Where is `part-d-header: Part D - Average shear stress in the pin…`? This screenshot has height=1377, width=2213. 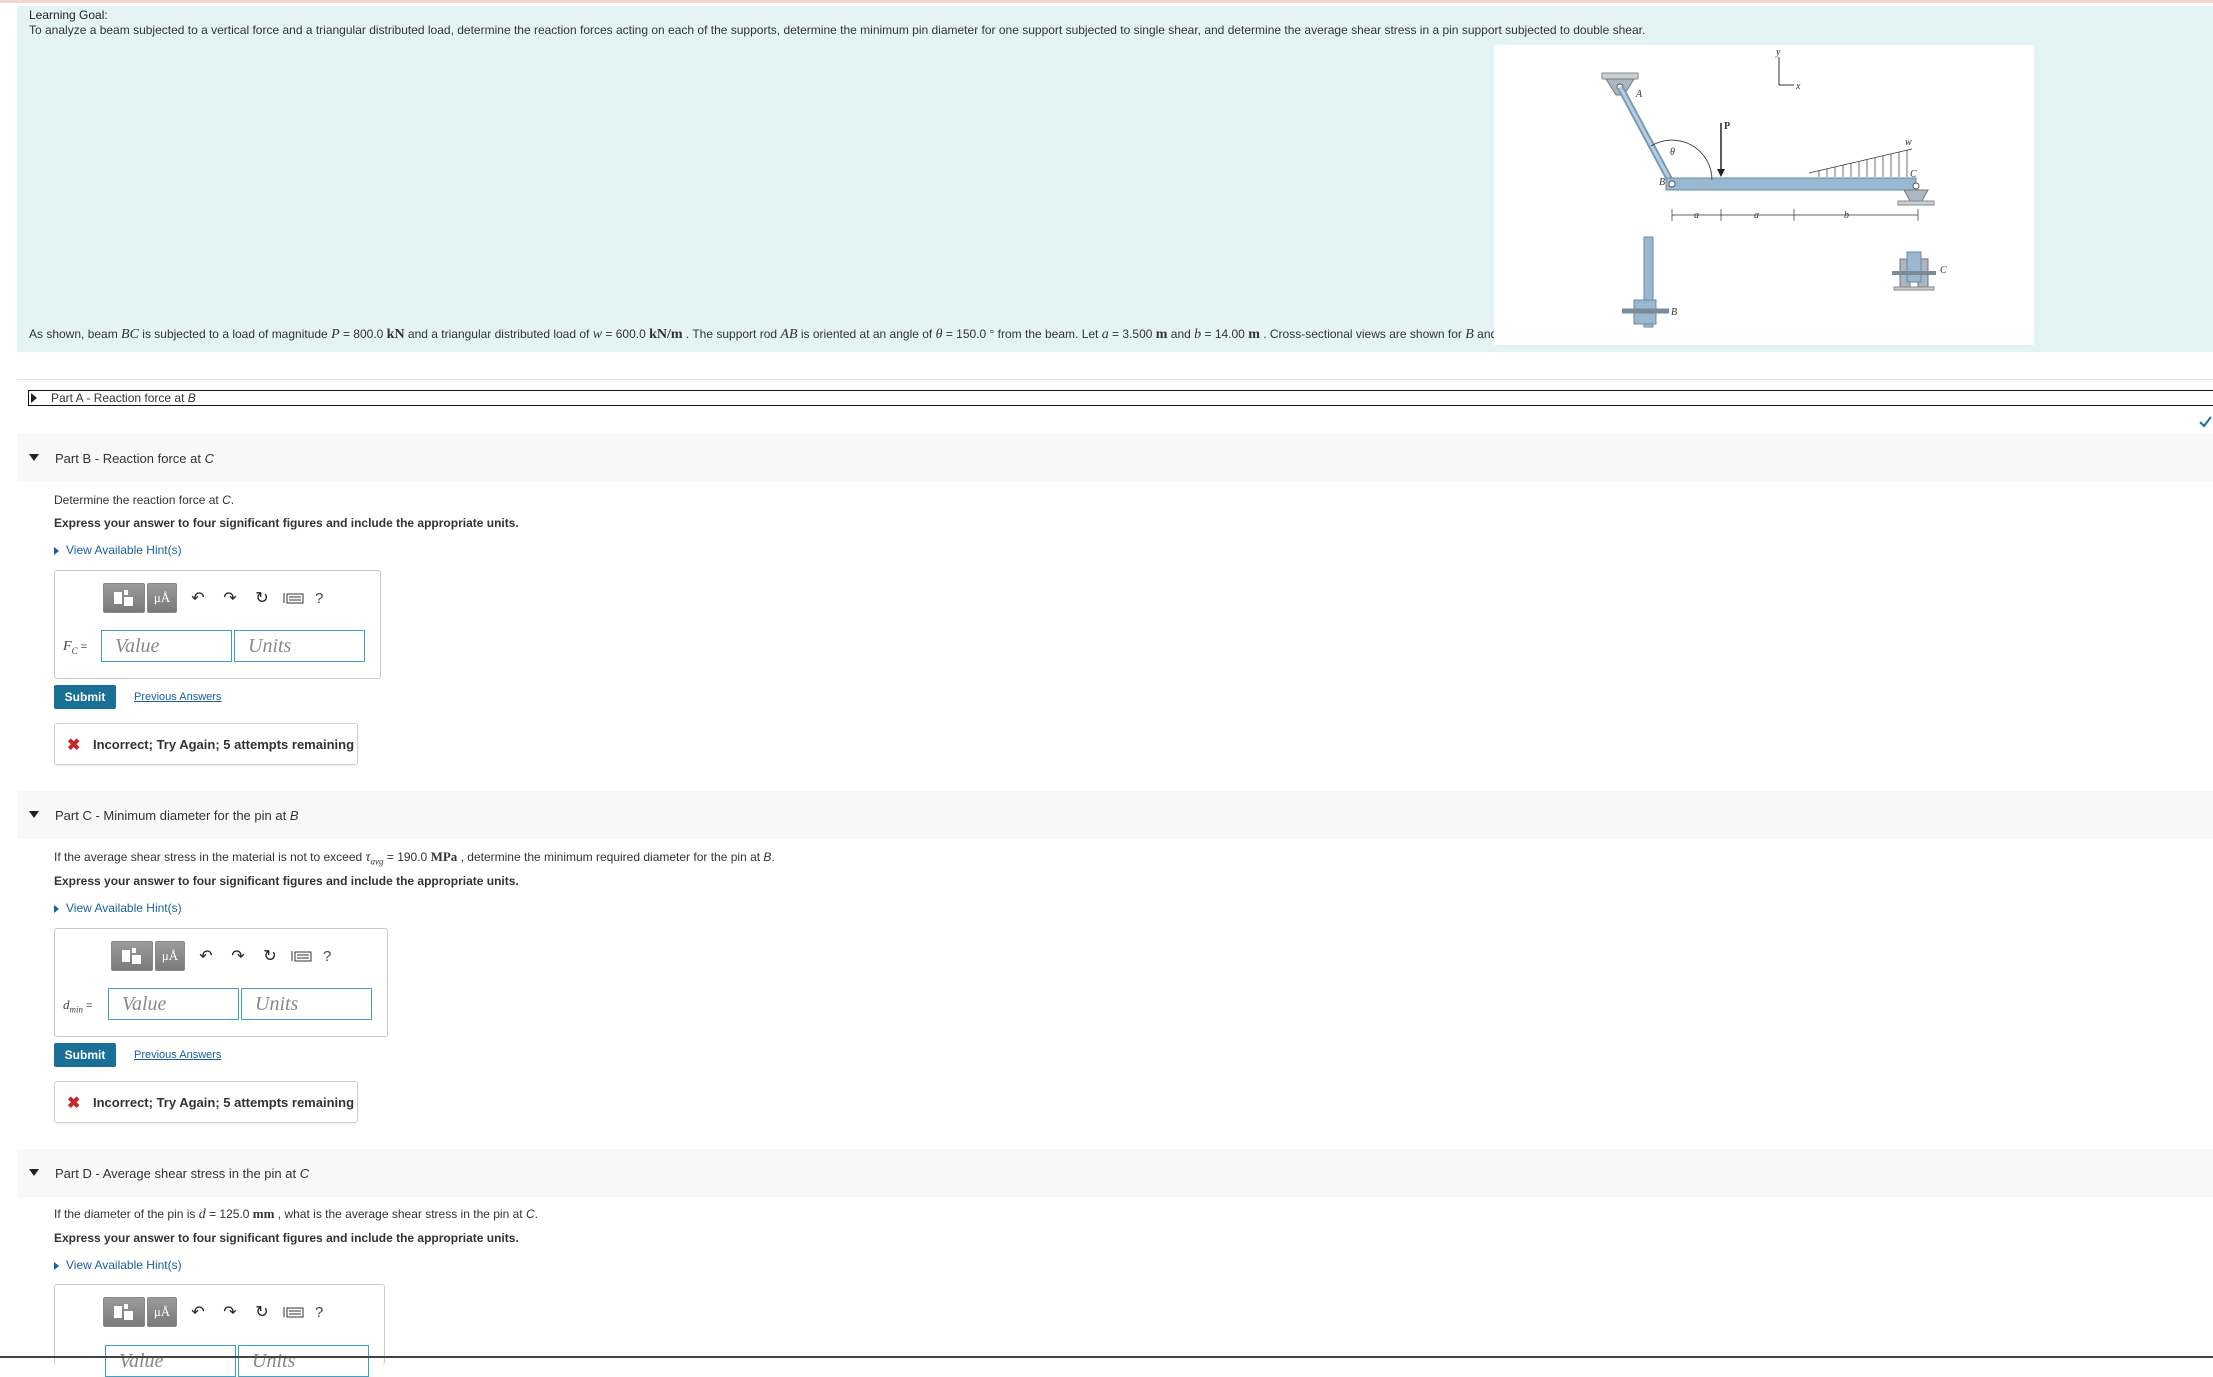
part-d-header: Part D - Average shear stress in the pin… is located at coordinates (1115, 1173).